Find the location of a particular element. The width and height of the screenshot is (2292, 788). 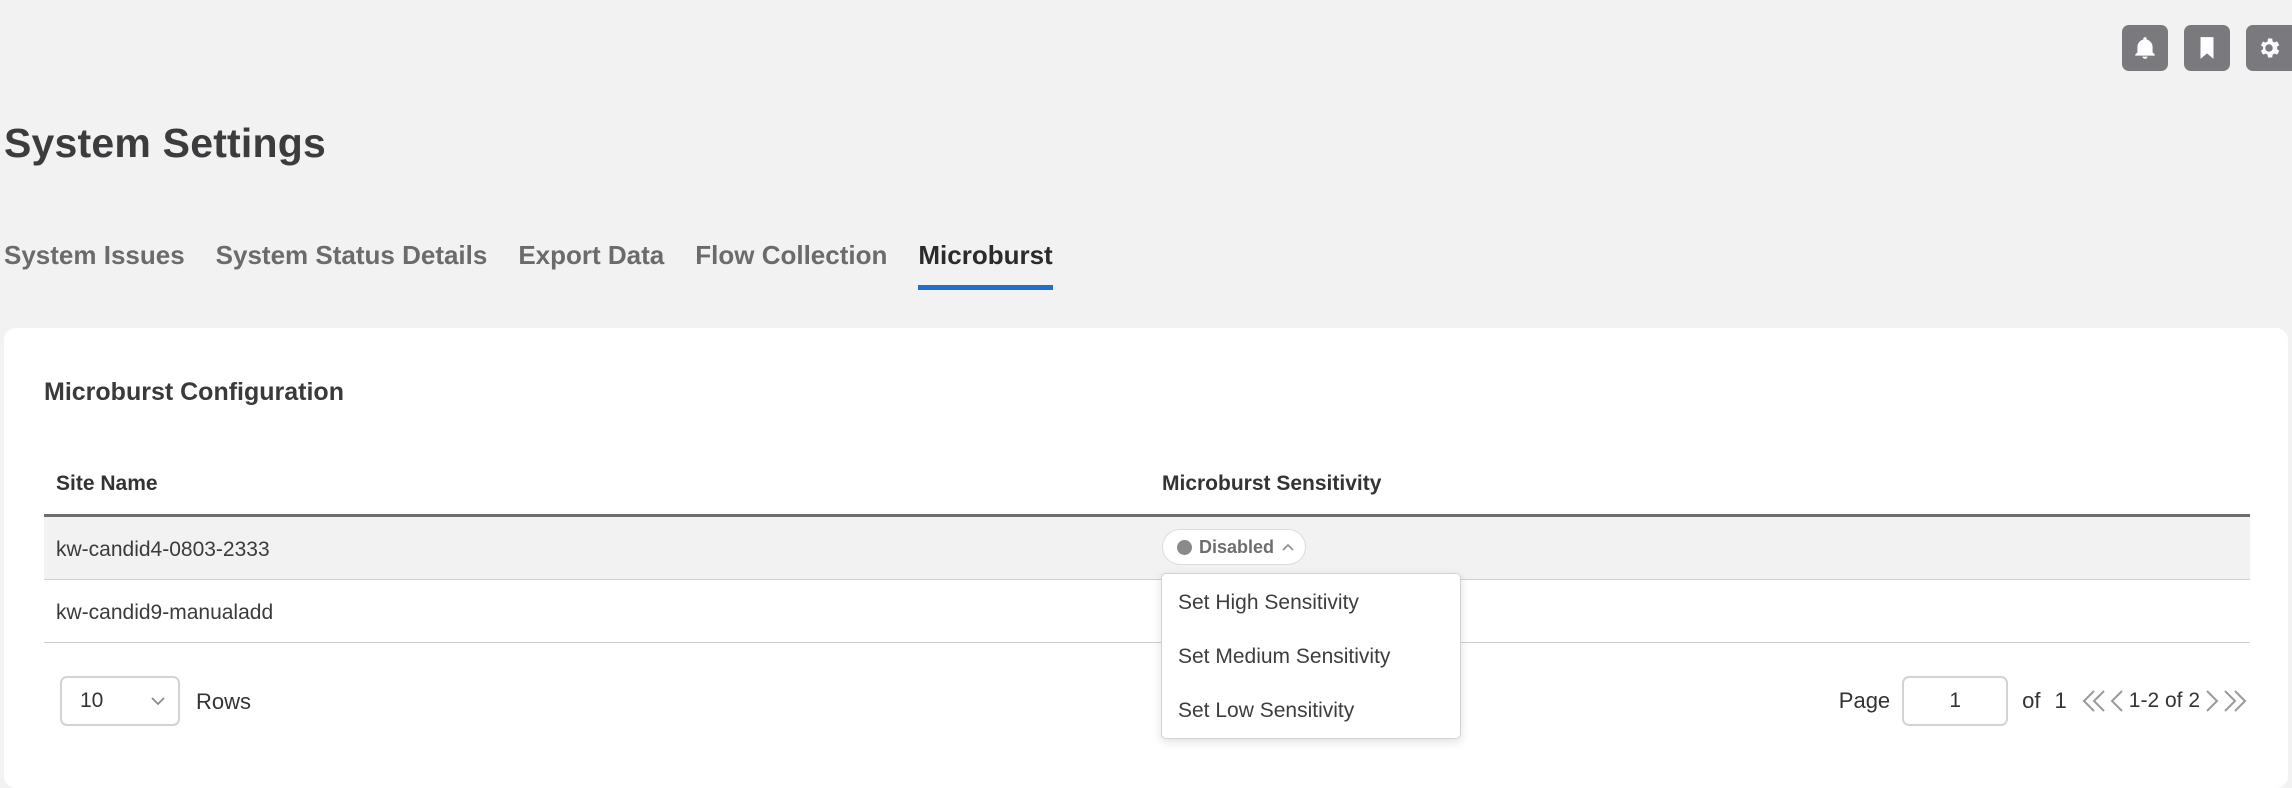

first-page-button is located at coordinates (2095, 701).